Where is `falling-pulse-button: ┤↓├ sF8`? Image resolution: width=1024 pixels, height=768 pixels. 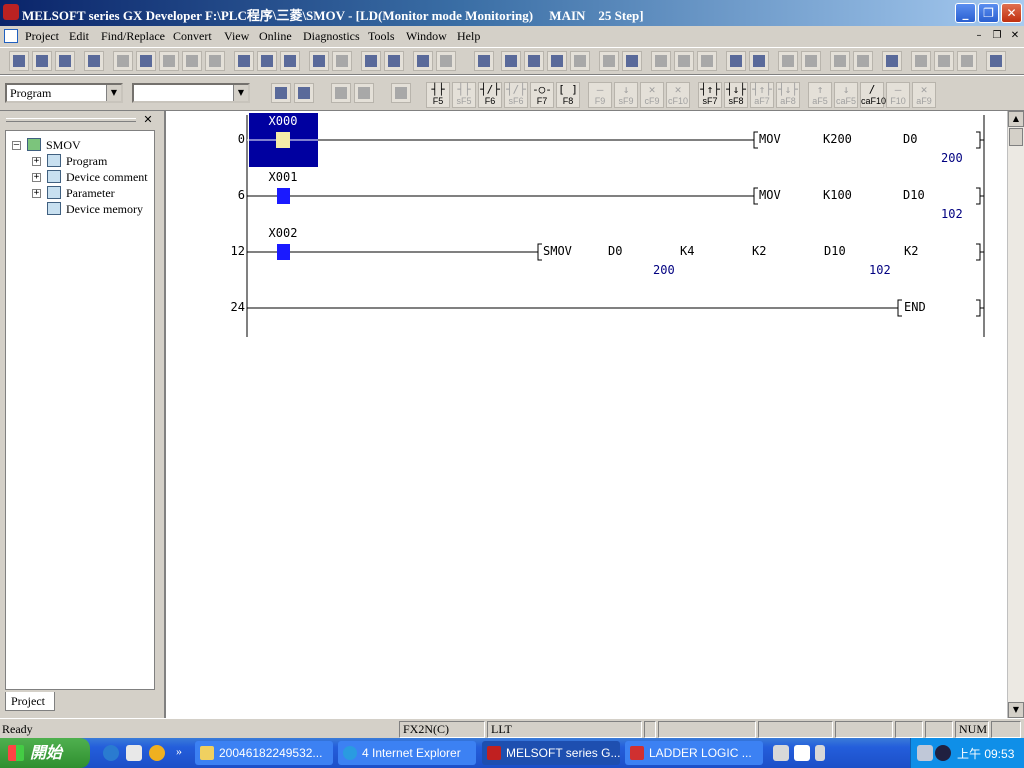 falling-pulse-button: ┤↓├ sF8 is located at coordinates (736, 95).